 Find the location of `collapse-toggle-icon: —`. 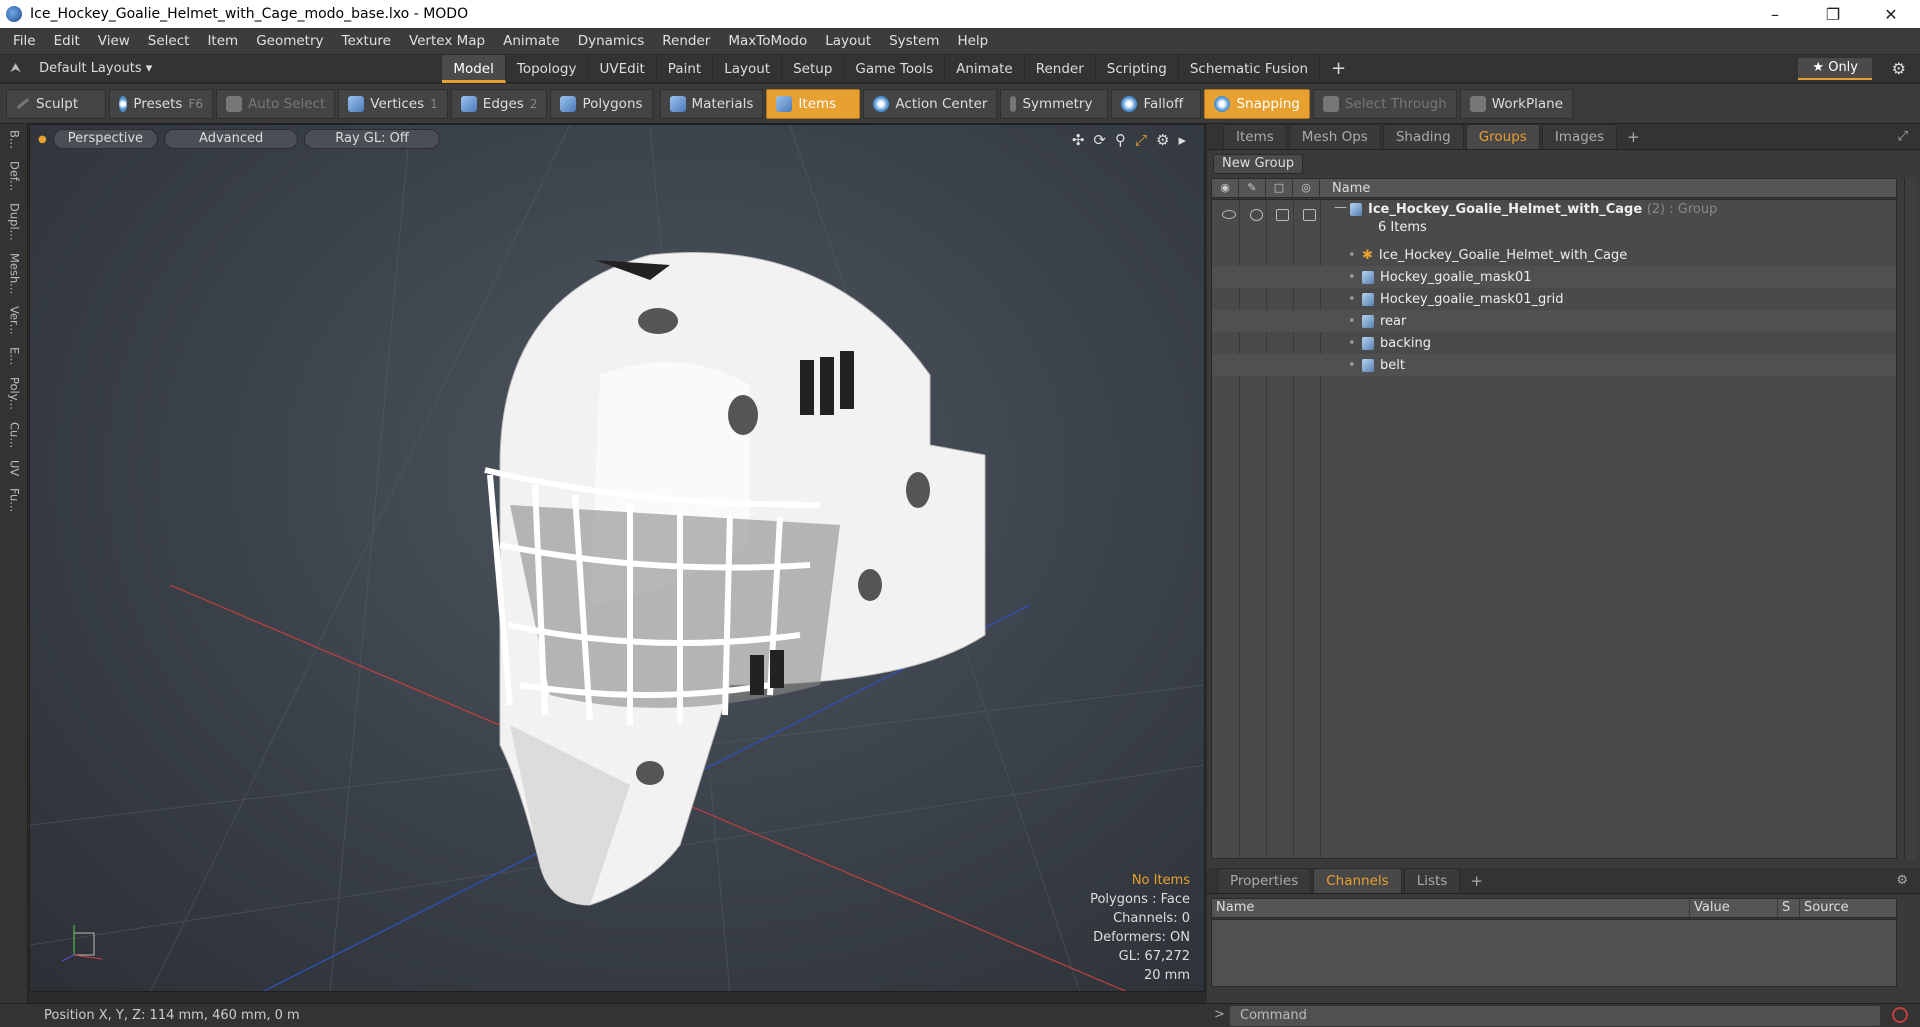

collapse-toggle-icon: — is located at coordinates (1340, 207).